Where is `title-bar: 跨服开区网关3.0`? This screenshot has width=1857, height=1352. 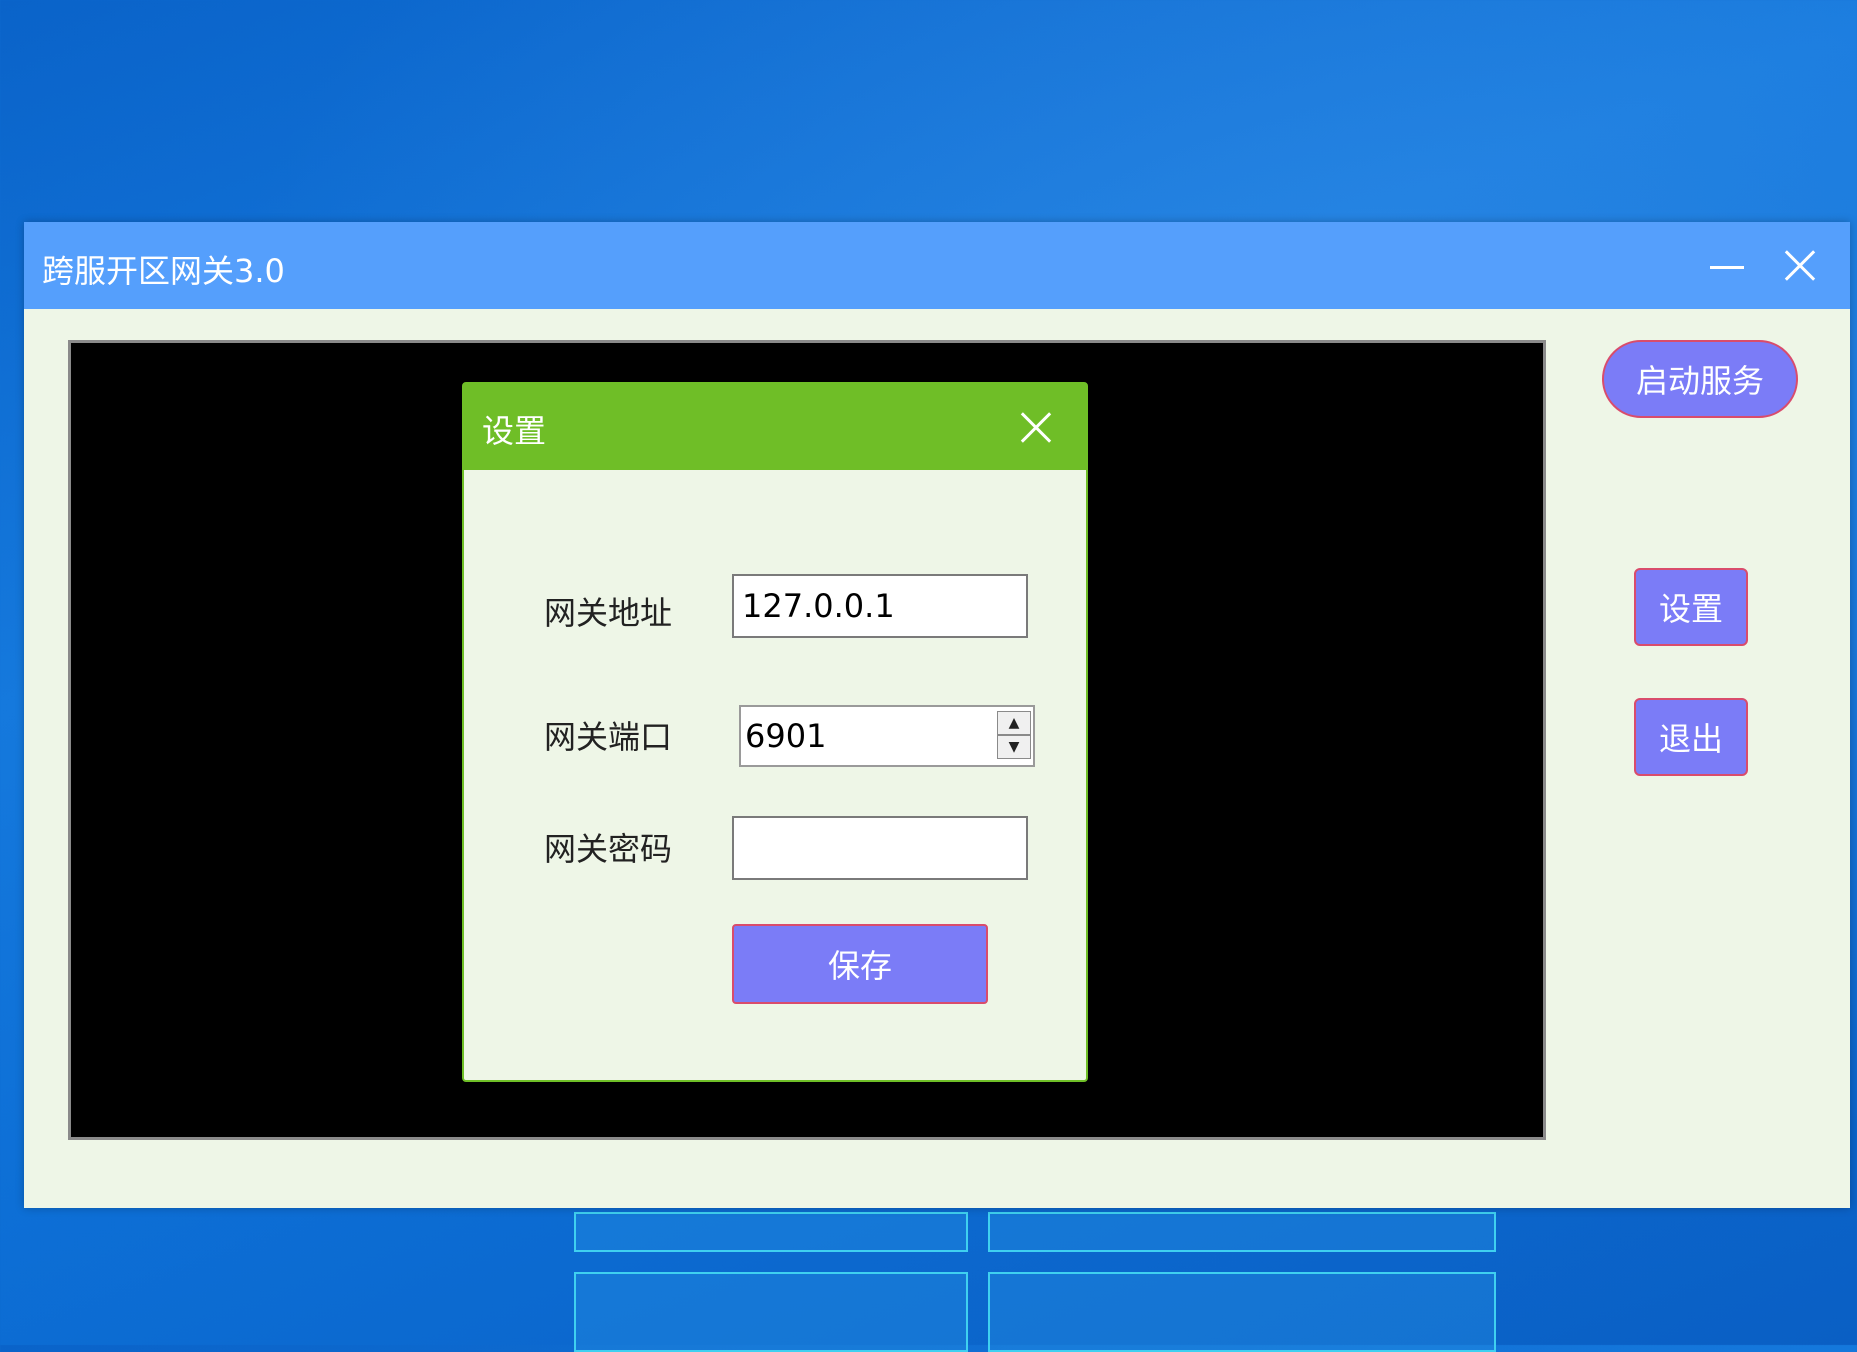
title-bar: 跨服开区网关3.0 is located at coordinates (937, 265).